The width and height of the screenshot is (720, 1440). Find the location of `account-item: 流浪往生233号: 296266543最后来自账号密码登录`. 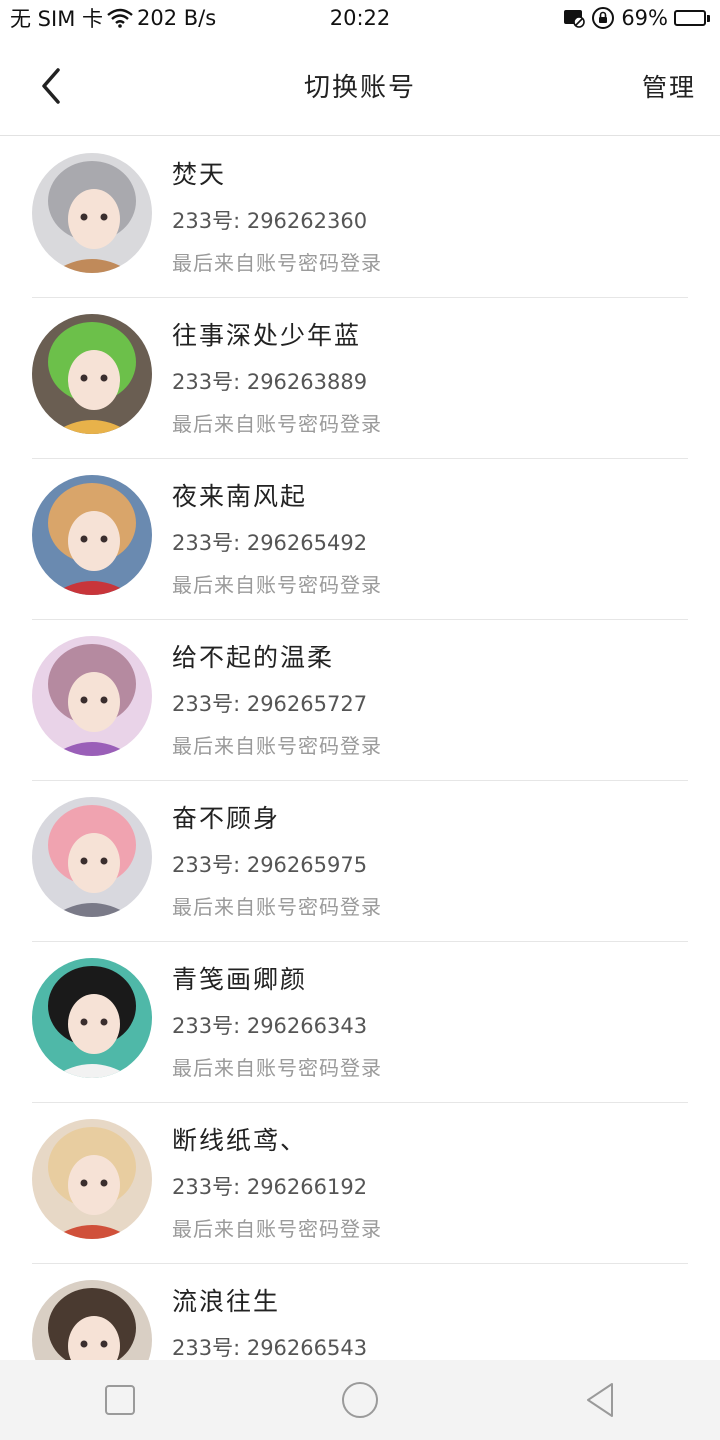

account-item: 流浪往生233号: 296266543最后来自账号密码登录 is located at coordinates (360, 1312).